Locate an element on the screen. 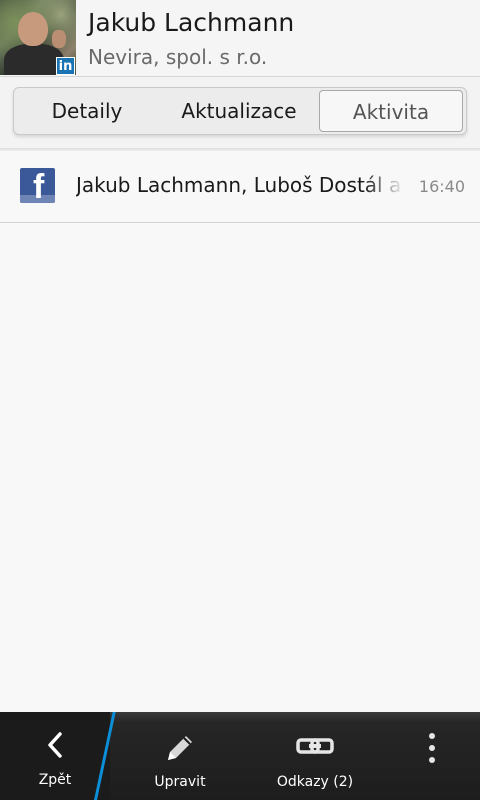  facebook-icon: f is located at coordinates (37, 185).